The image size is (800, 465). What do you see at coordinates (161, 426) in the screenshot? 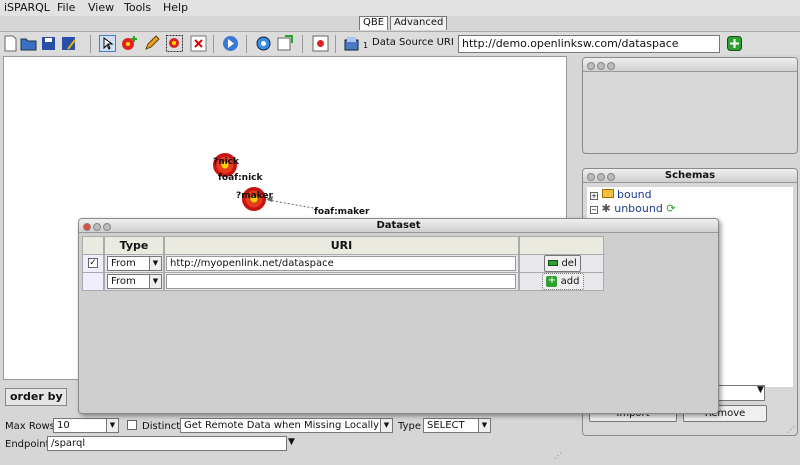
I see `distinct-label: Distinct` at bounding box center [161, 426].